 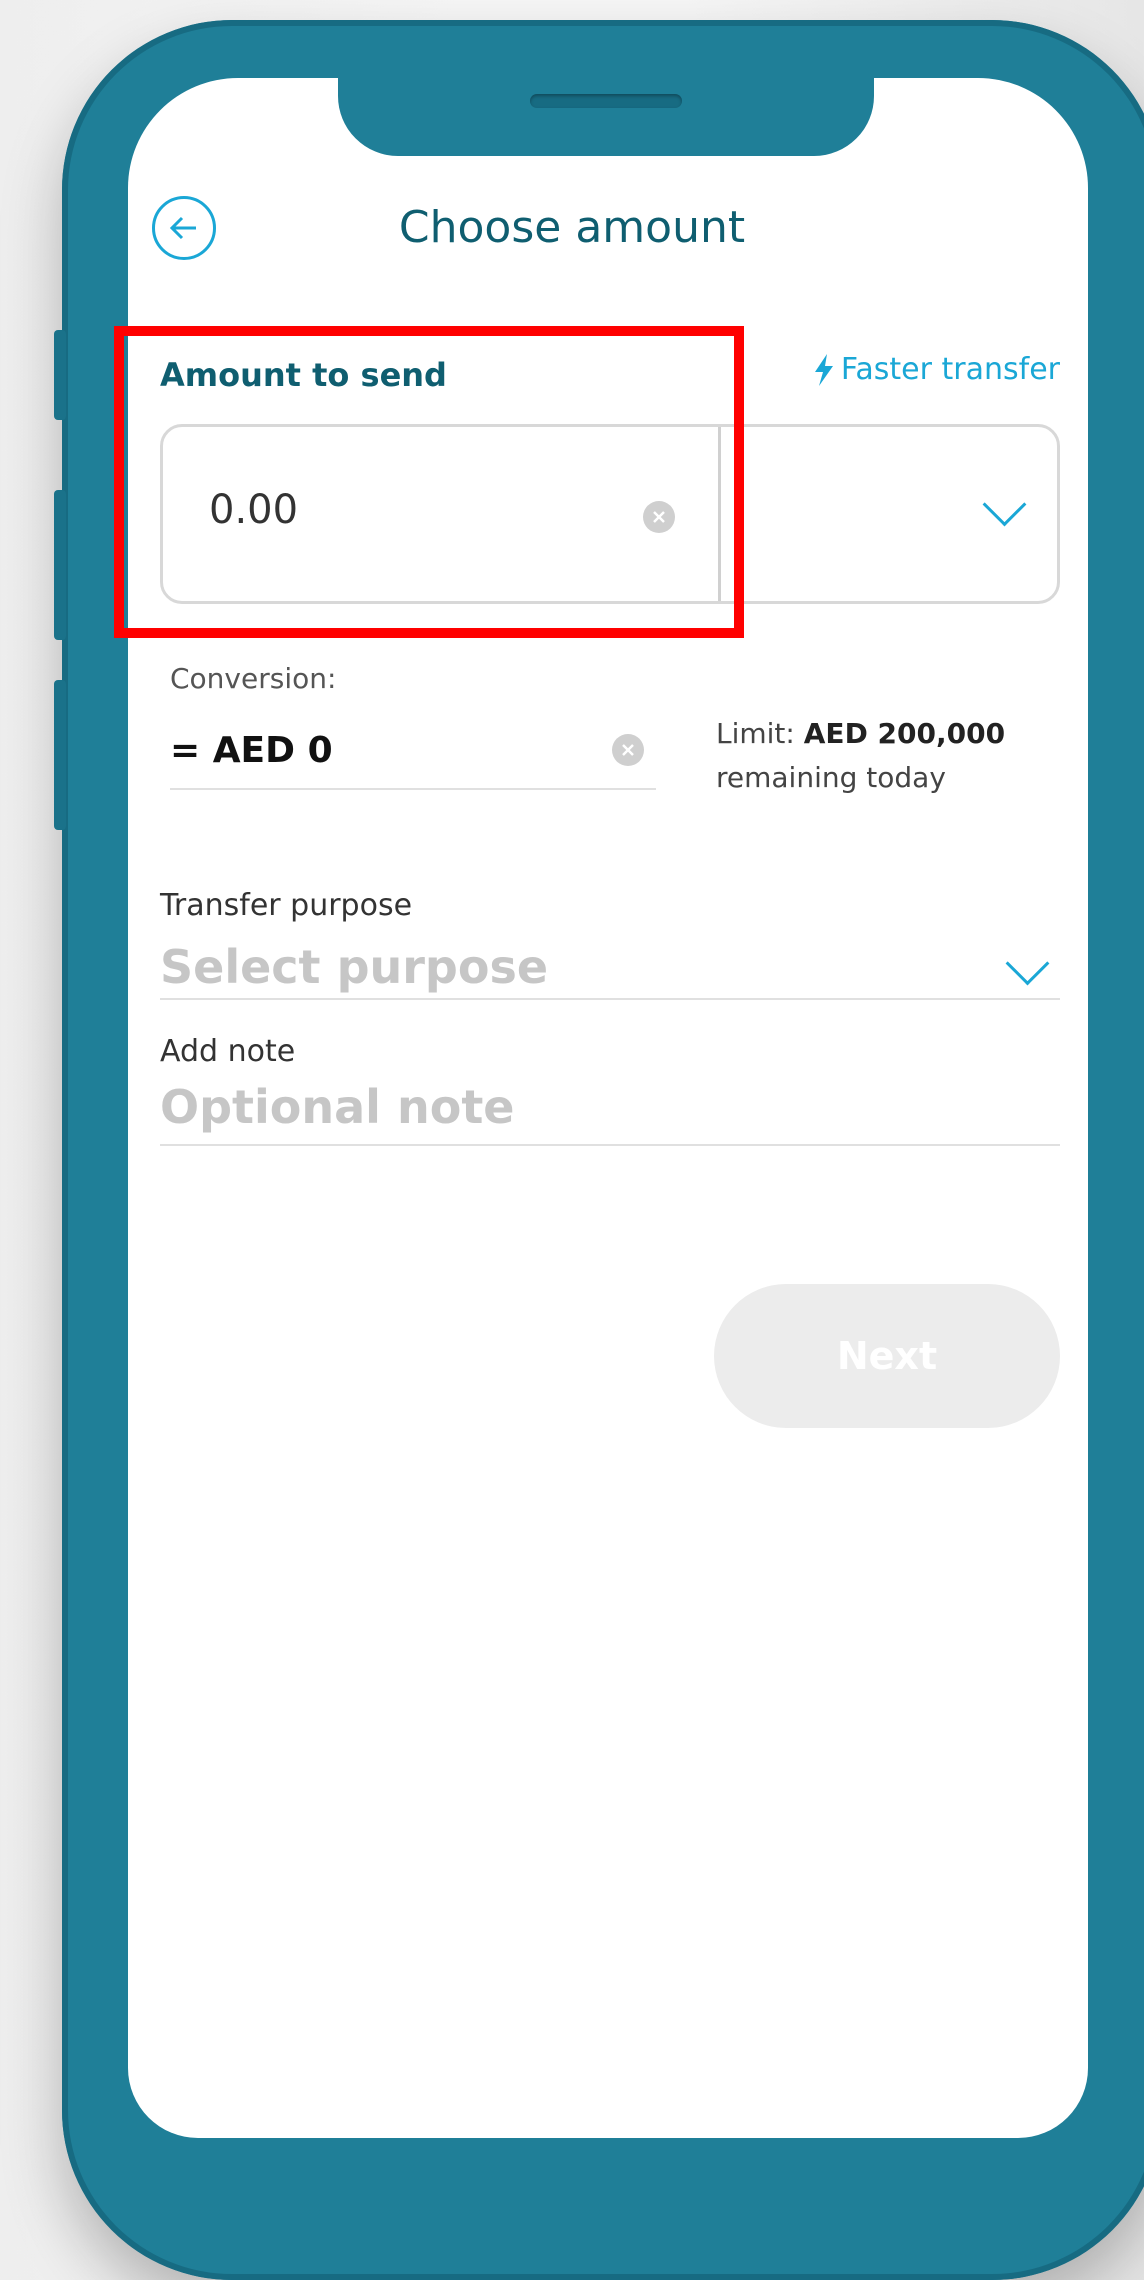 What do you see at coordinates (606, 117) in the screenshot?
I see `phone-notch` at bounding box center [606, 117].